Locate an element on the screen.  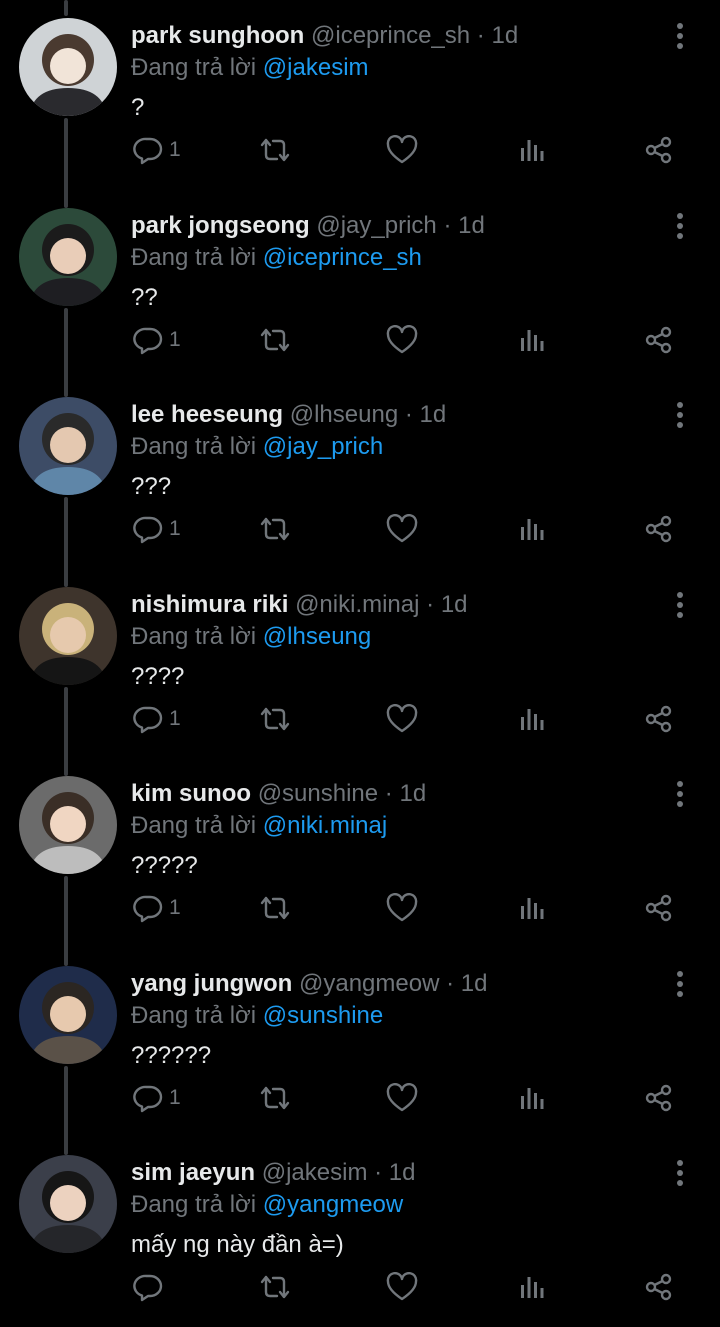
replying-to: Đang trả lời @jakesim is located at coordinates (250, 68).